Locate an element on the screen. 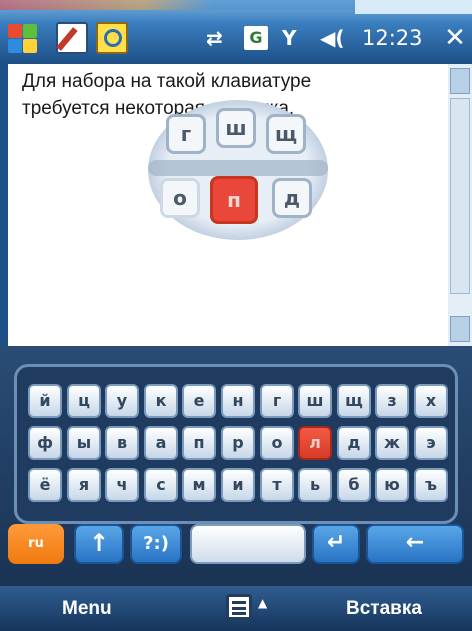 The height and width of the screenshot is (631, 472). key-з: з is located at coordinates (392, 401).